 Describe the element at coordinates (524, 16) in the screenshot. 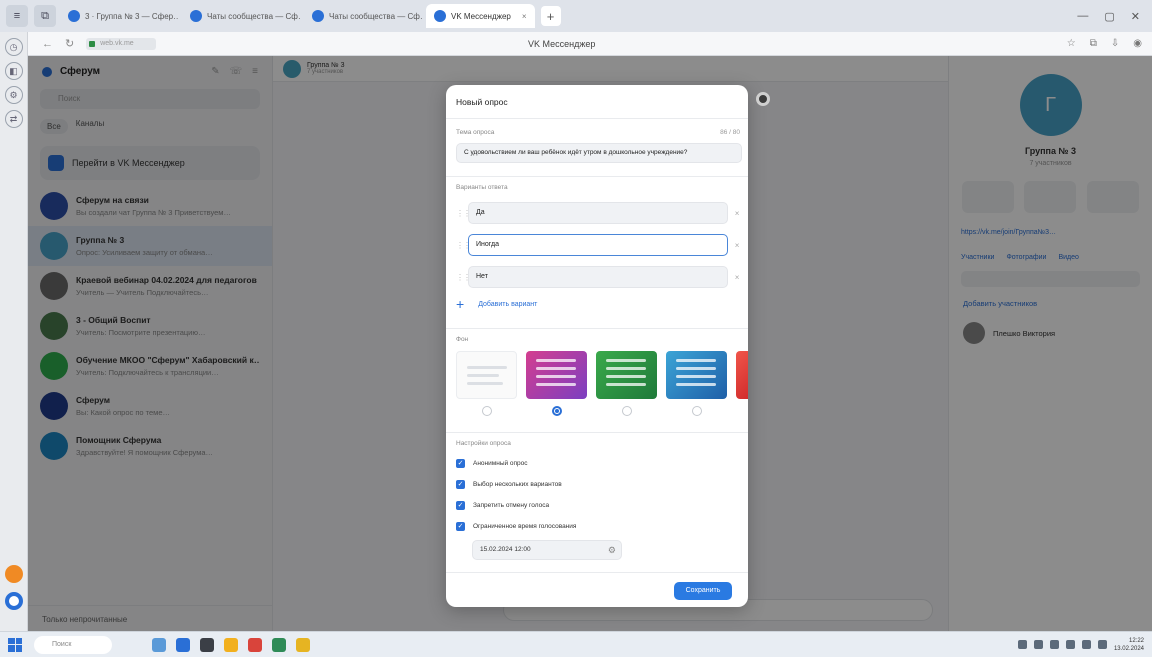

I see `close-tab-icon: ×` at that location.